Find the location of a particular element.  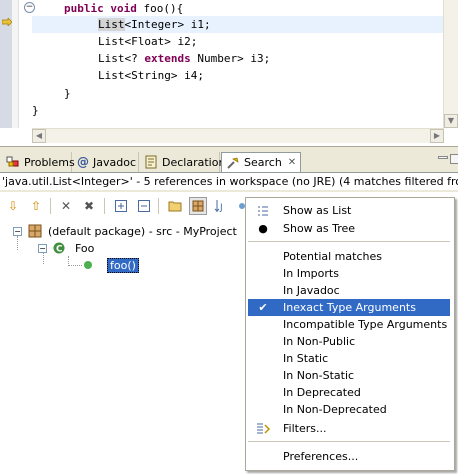

code-line-2: List<Integer> i1; is located at coordinates (154, 24).